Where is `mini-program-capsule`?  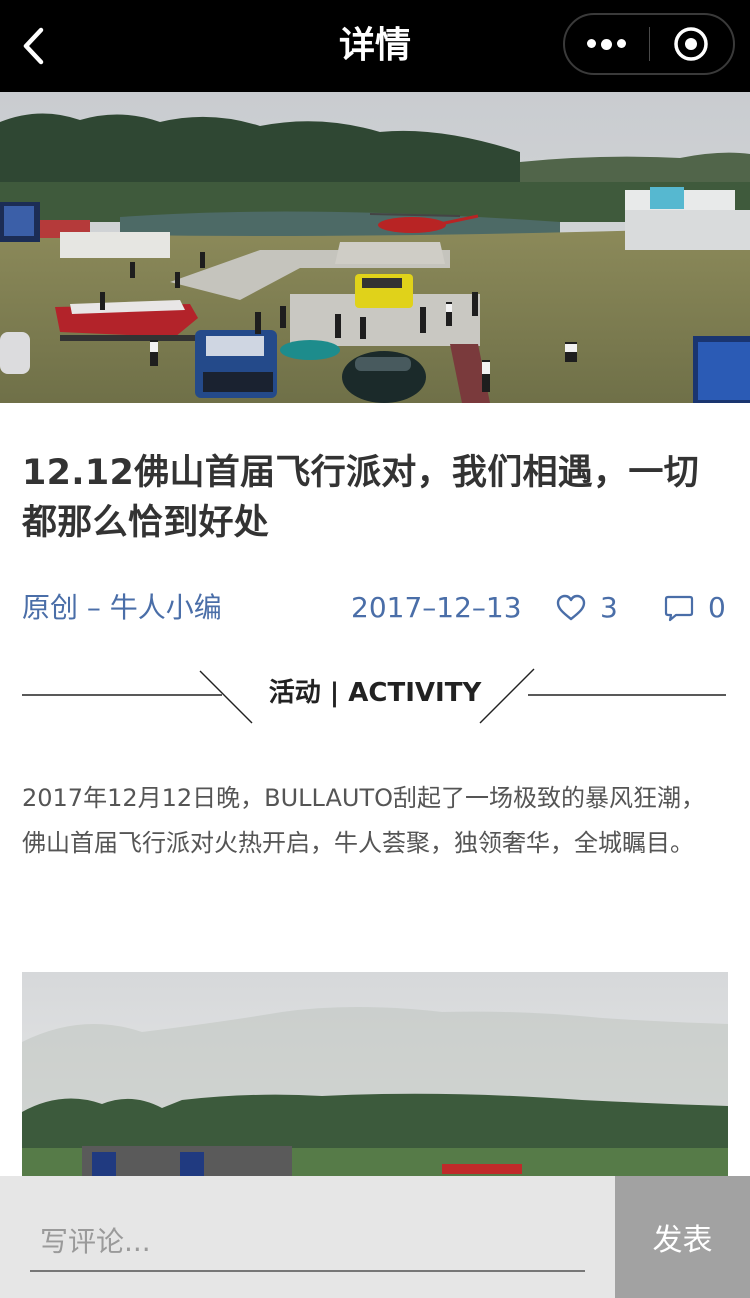
mini-program-capsule is located at coordinates (649, 44).